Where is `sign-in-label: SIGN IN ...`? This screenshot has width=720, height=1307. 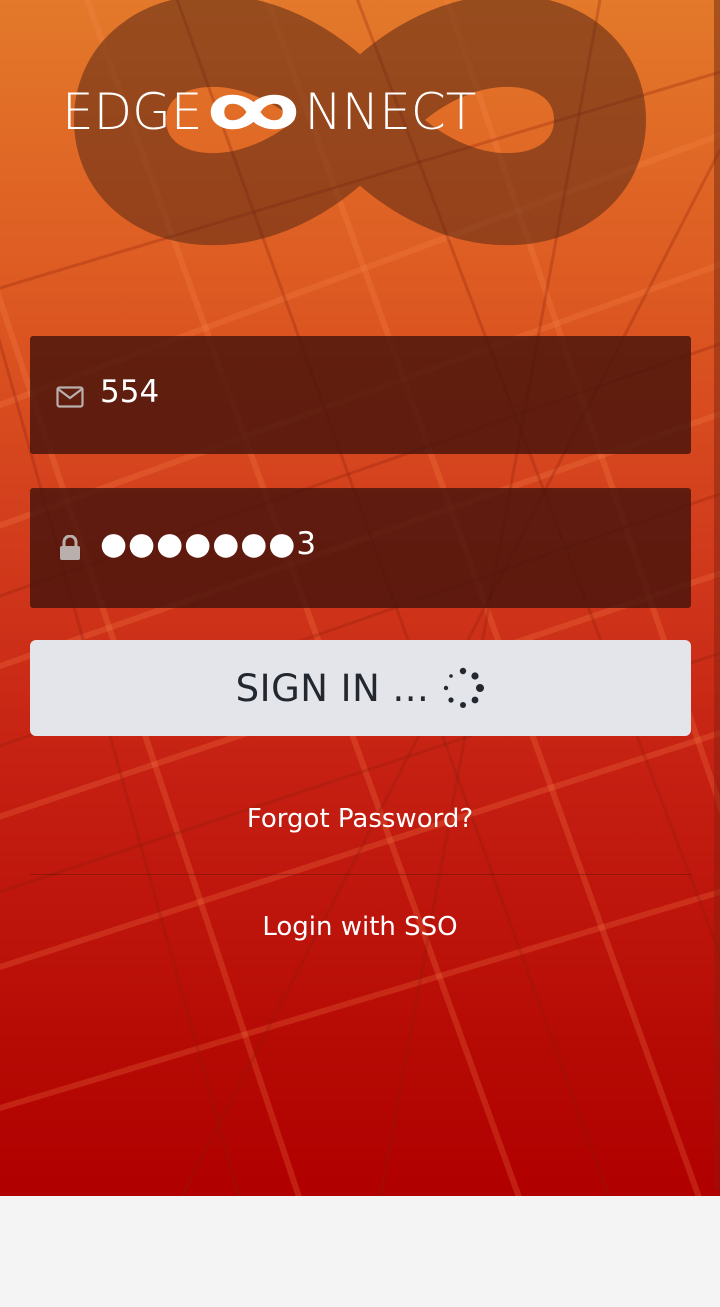
sign-in-label: SIGN IN ... is located at coordinates (332, 688).